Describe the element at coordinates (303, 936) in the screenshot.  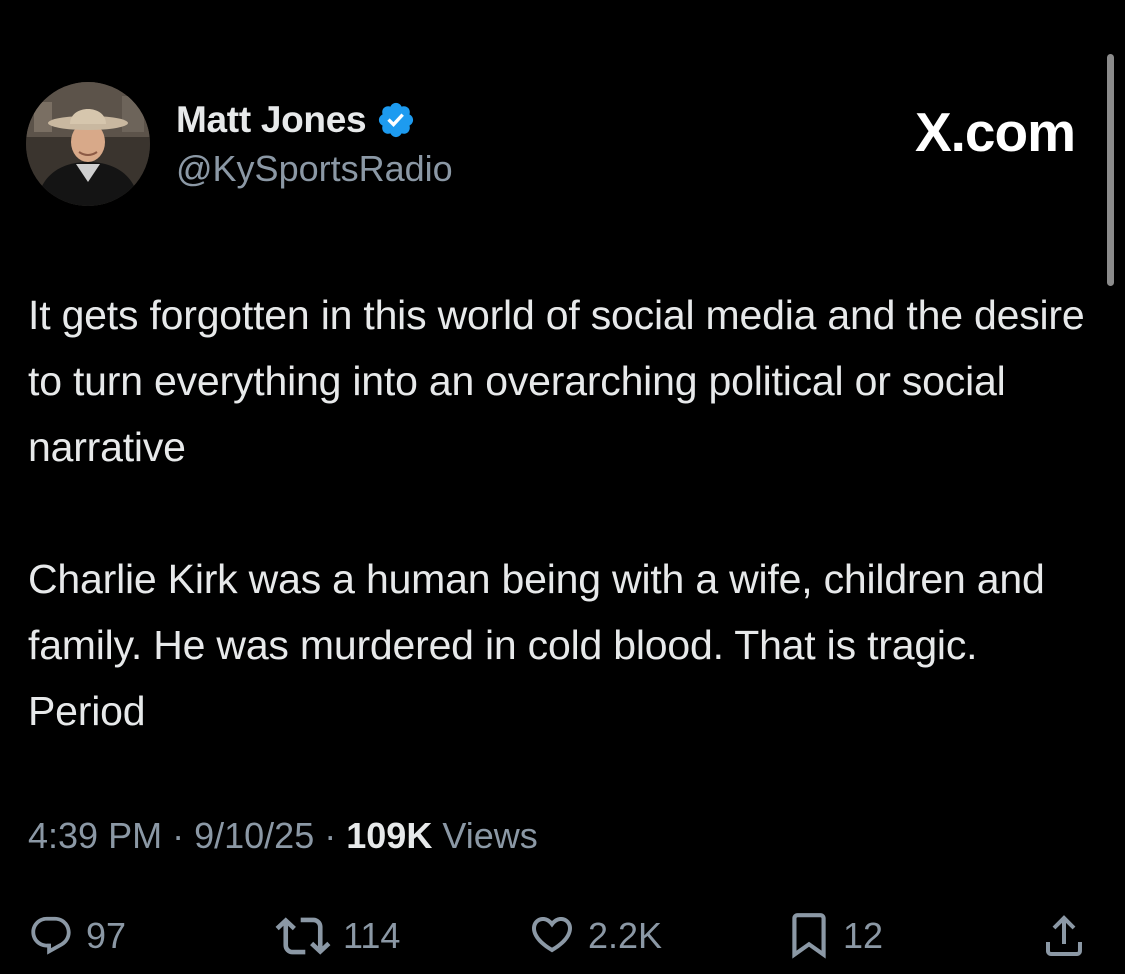
I see `repost-arrows-icon` at that location.